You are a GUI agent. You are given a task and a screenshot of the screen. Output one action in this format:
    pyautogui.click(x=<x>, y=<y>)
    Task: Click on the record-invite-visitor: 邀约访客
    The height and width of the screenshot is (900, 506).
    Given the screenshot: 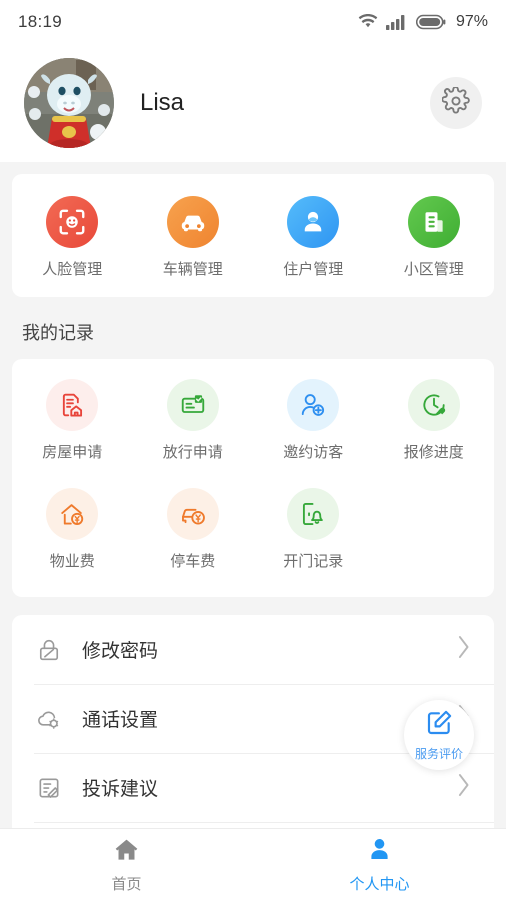 What is the action you would take?
    pyautogui.click(x=313, y=420)
    